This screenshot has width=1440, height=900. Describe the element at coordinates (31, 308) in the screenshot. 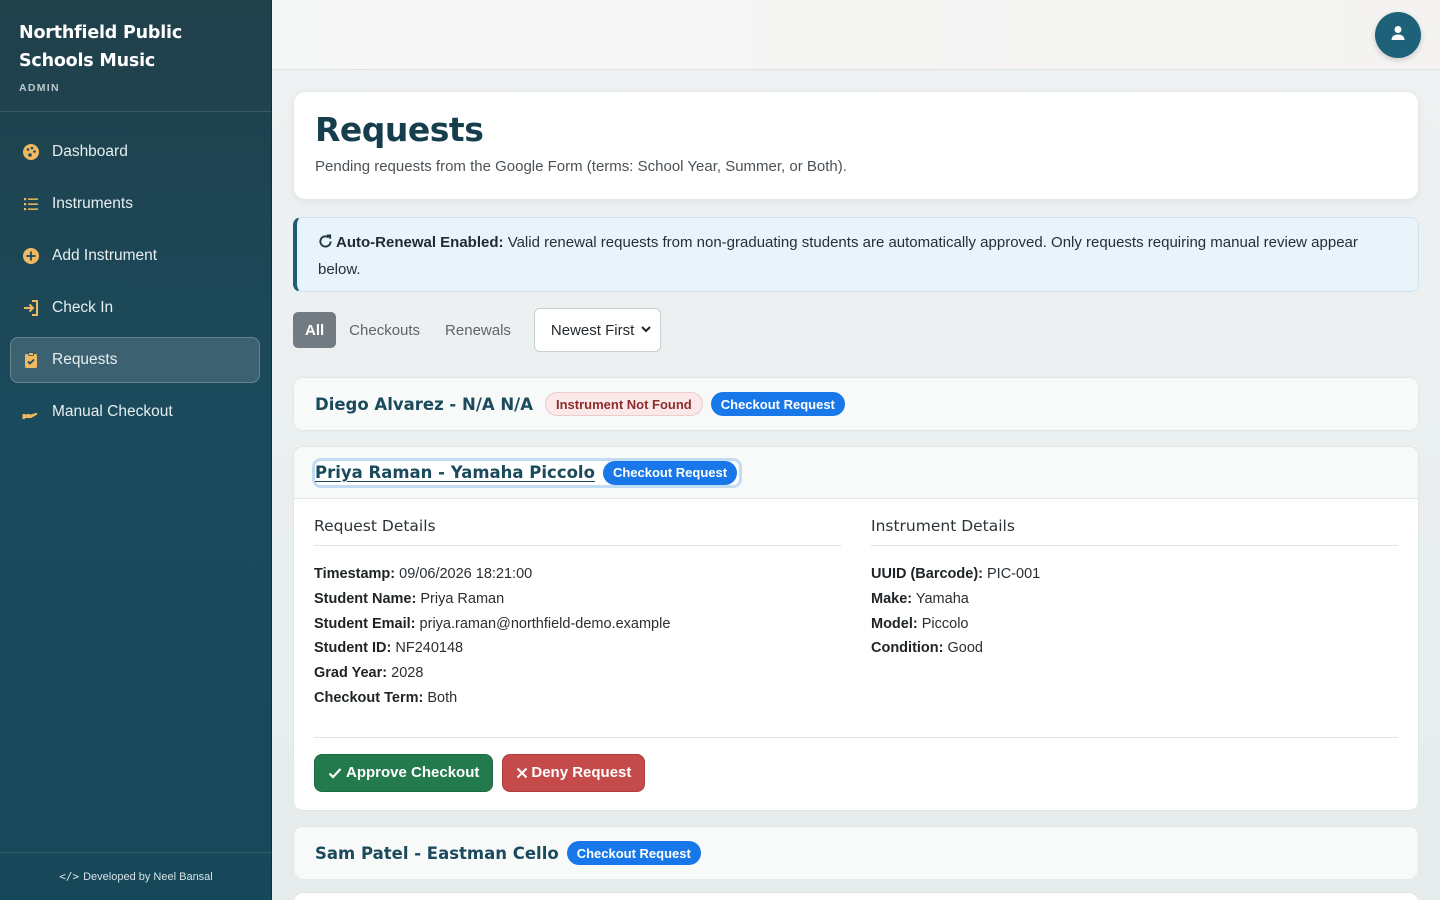

I see `sign-in-icon` at that location.